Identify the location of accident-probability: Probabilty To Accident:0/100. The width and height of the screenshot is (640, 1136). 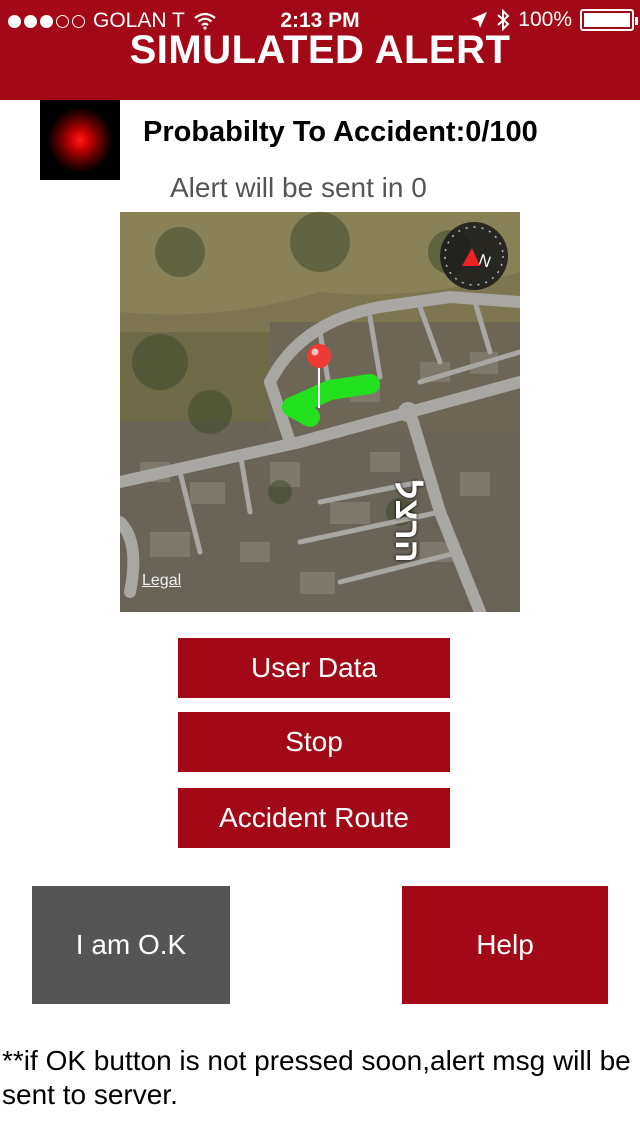
(340, 132).